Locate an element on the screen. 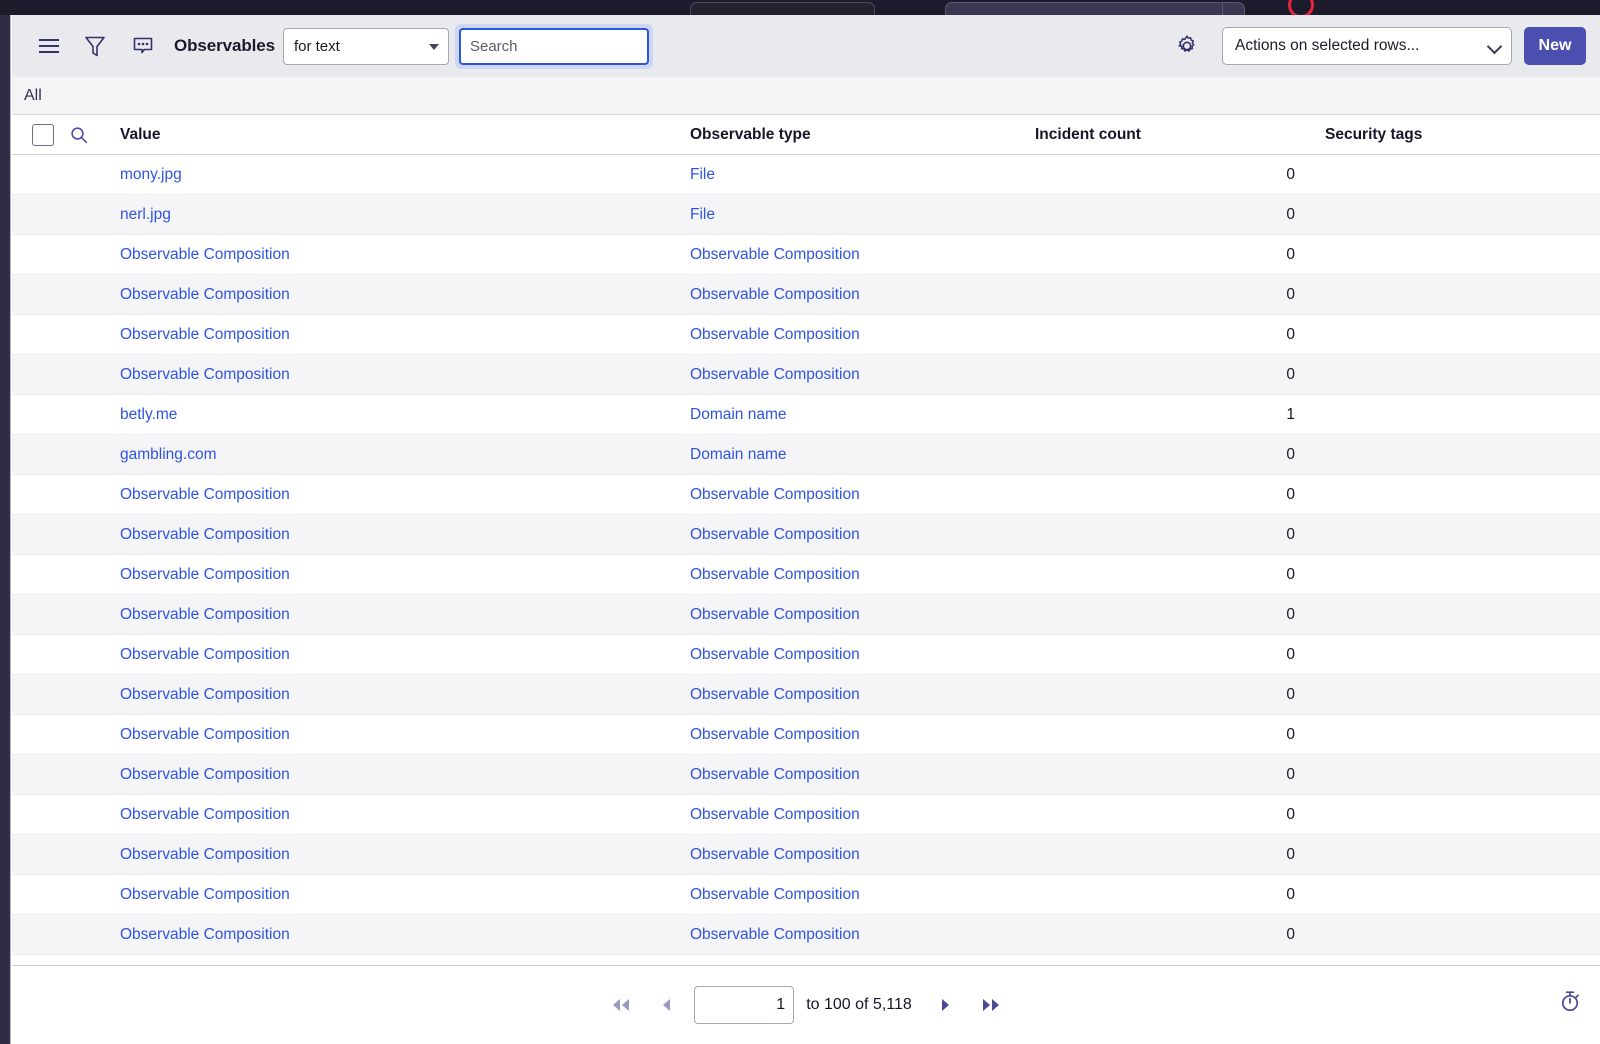  search-scope-select: for text is located at coordinates (365, 46).